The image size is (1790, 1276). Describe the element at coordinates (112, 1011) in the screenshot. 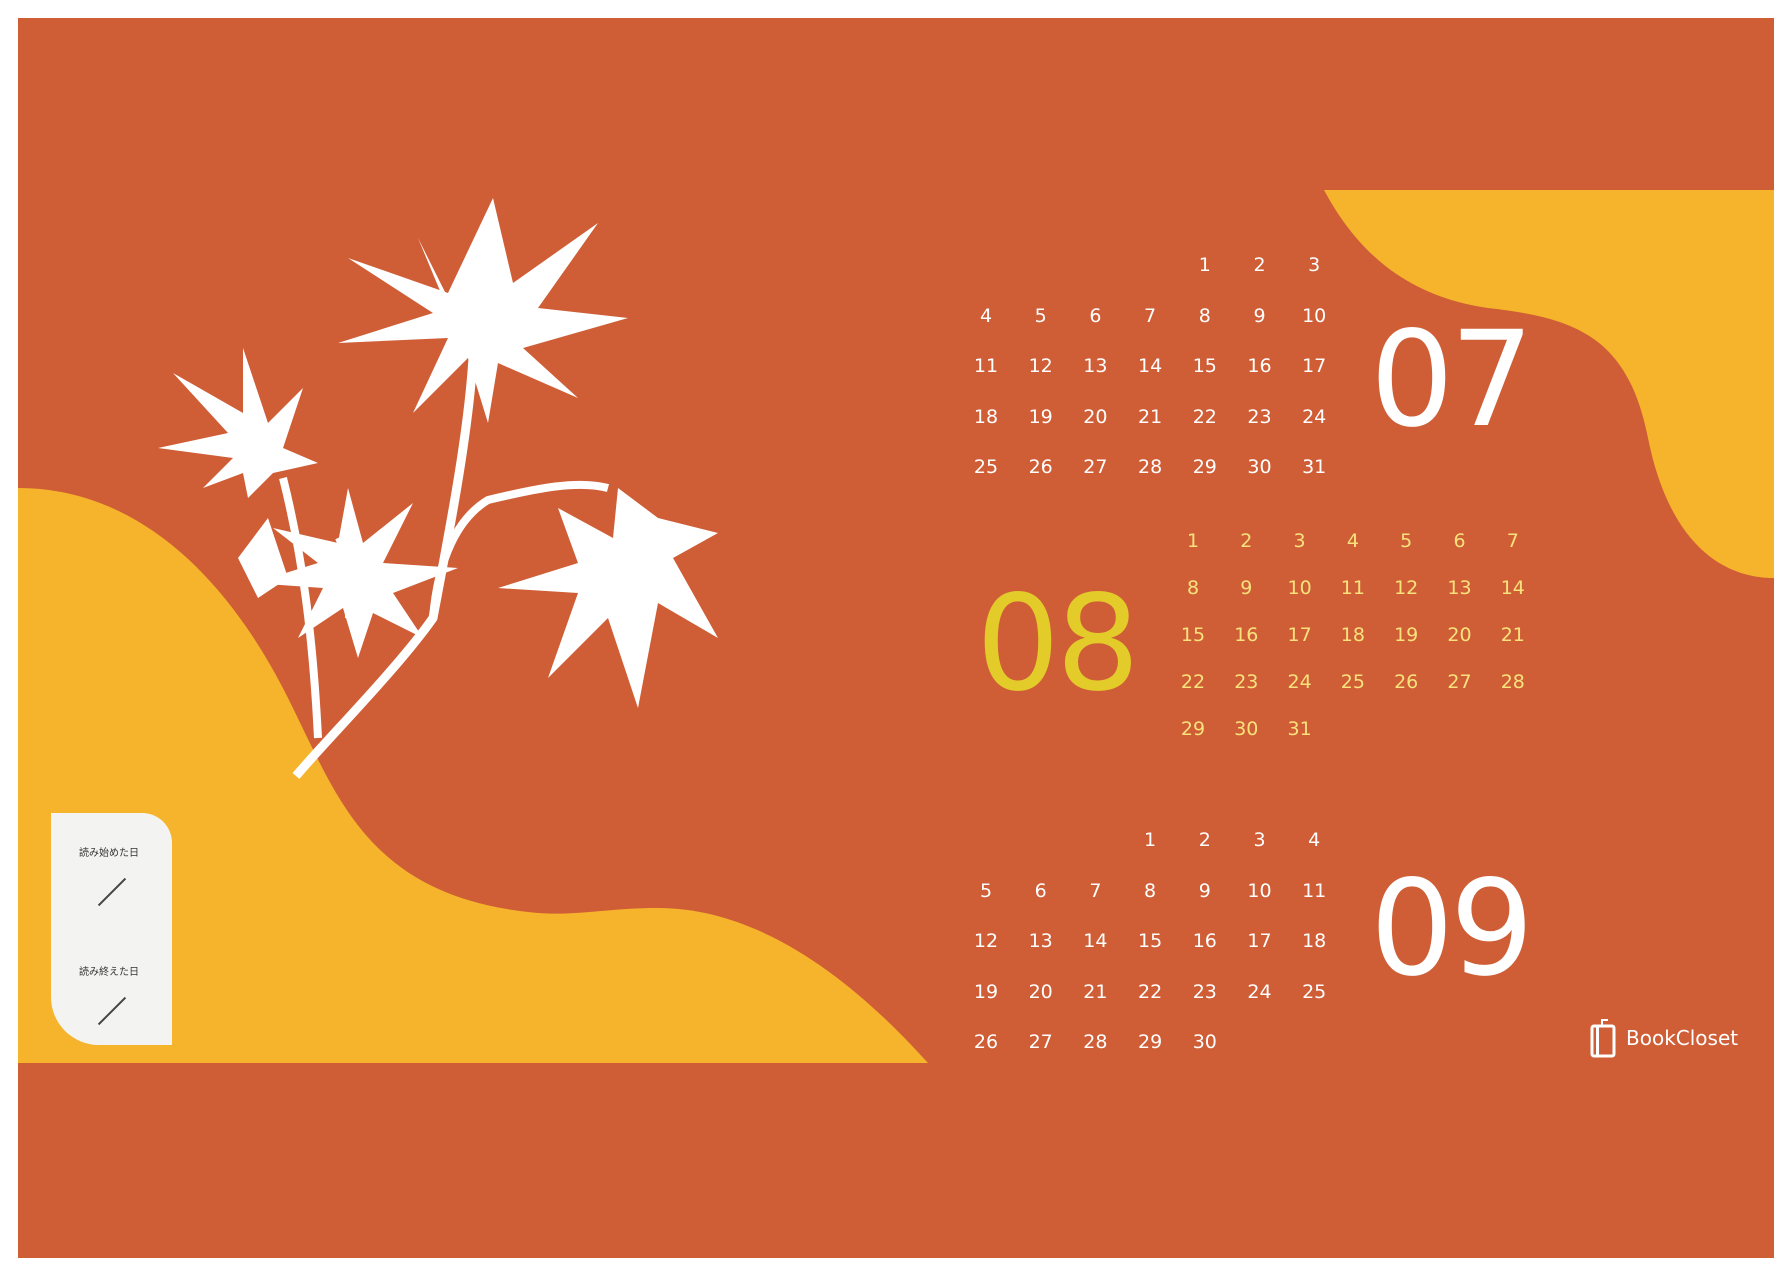

I see `end-date-slash` at that location.